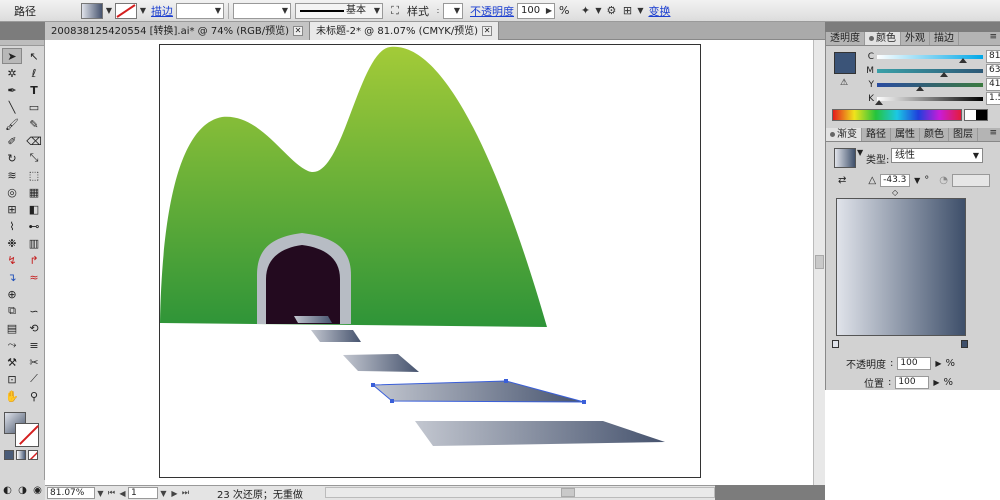  I want to click on gradient-mode-icon, so click(21, 455).